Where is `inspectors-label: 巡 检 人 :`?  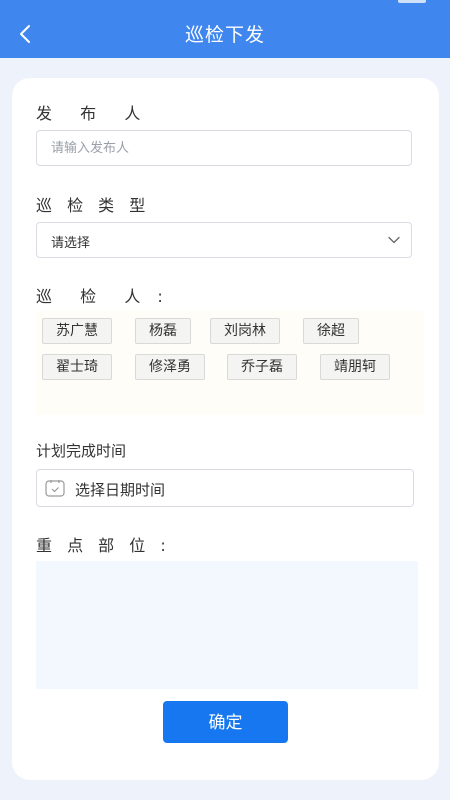
inspectors-label: 巡 检 人 : is located at coordinates (102, 296).